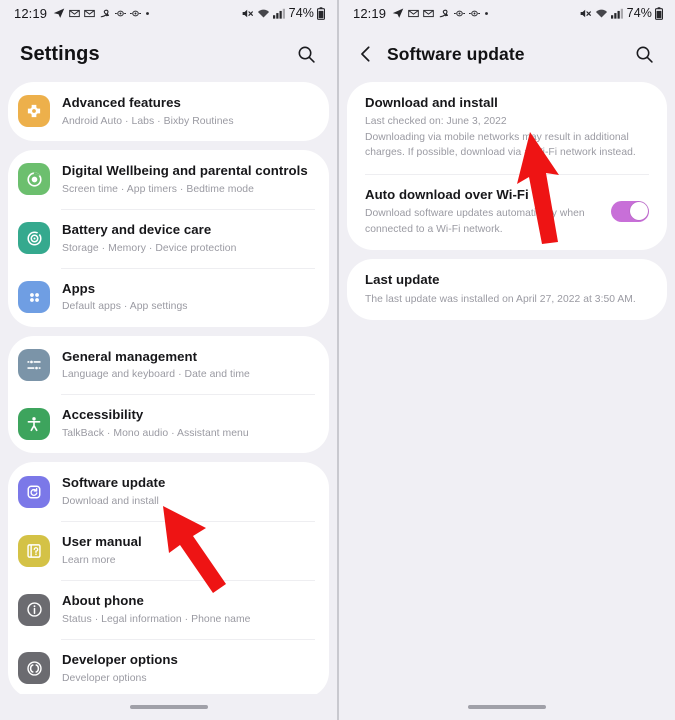 Image resolution: width=675 pixels, height=720 pixels. Describe the element at coordinates (447, 194) in the screenshot. I see `update-row-title: Auto download over Wi-Fi` at that location.